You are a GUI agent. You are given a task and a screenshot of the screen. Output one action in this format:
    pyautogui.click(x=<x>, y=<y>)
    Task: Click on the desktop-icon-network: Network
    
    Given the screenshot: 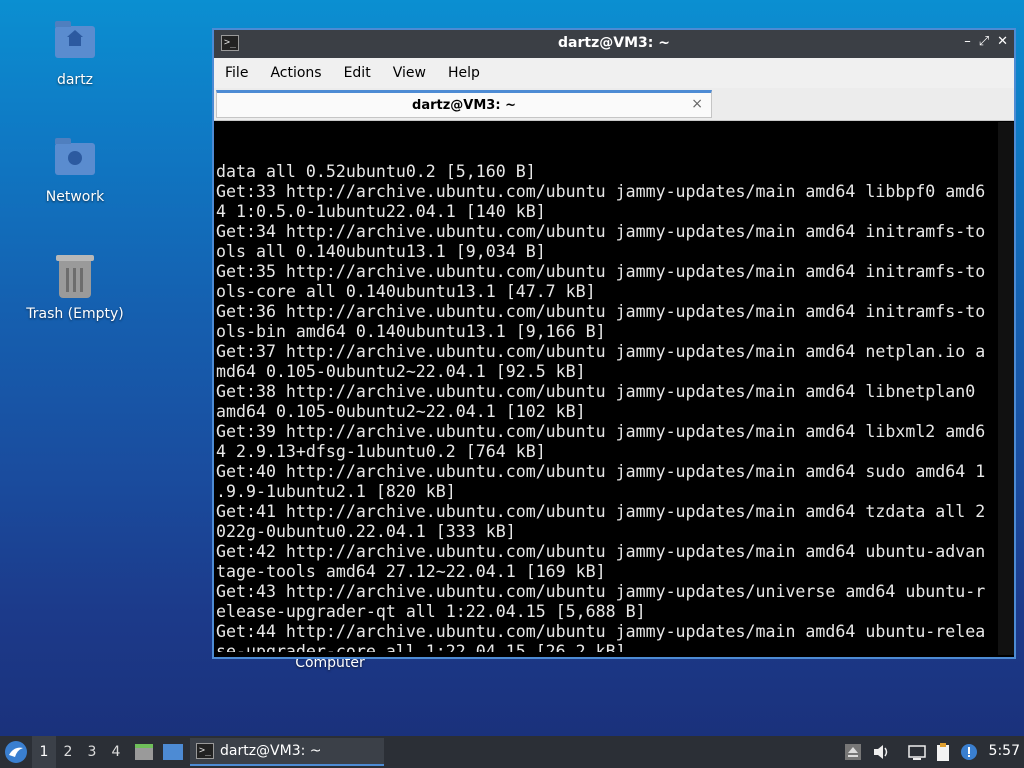 What is the action you would take?
    pyautogui.click(x=75, y=171)
    